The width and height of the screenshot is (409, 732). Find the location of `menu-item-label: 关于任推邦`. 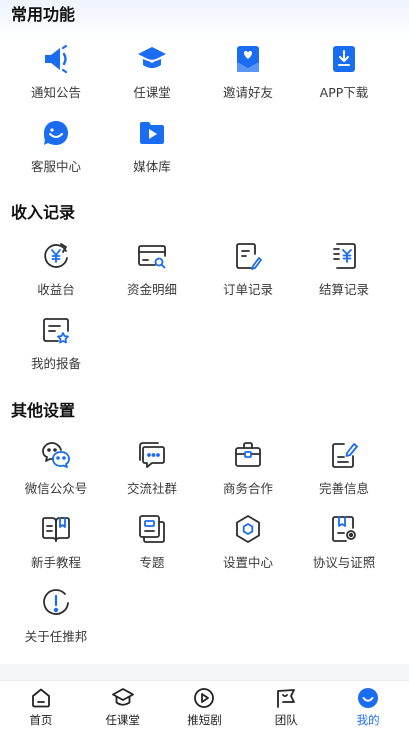

menu-item-label: 关于任推邦 is located at coordinates (56, 636).